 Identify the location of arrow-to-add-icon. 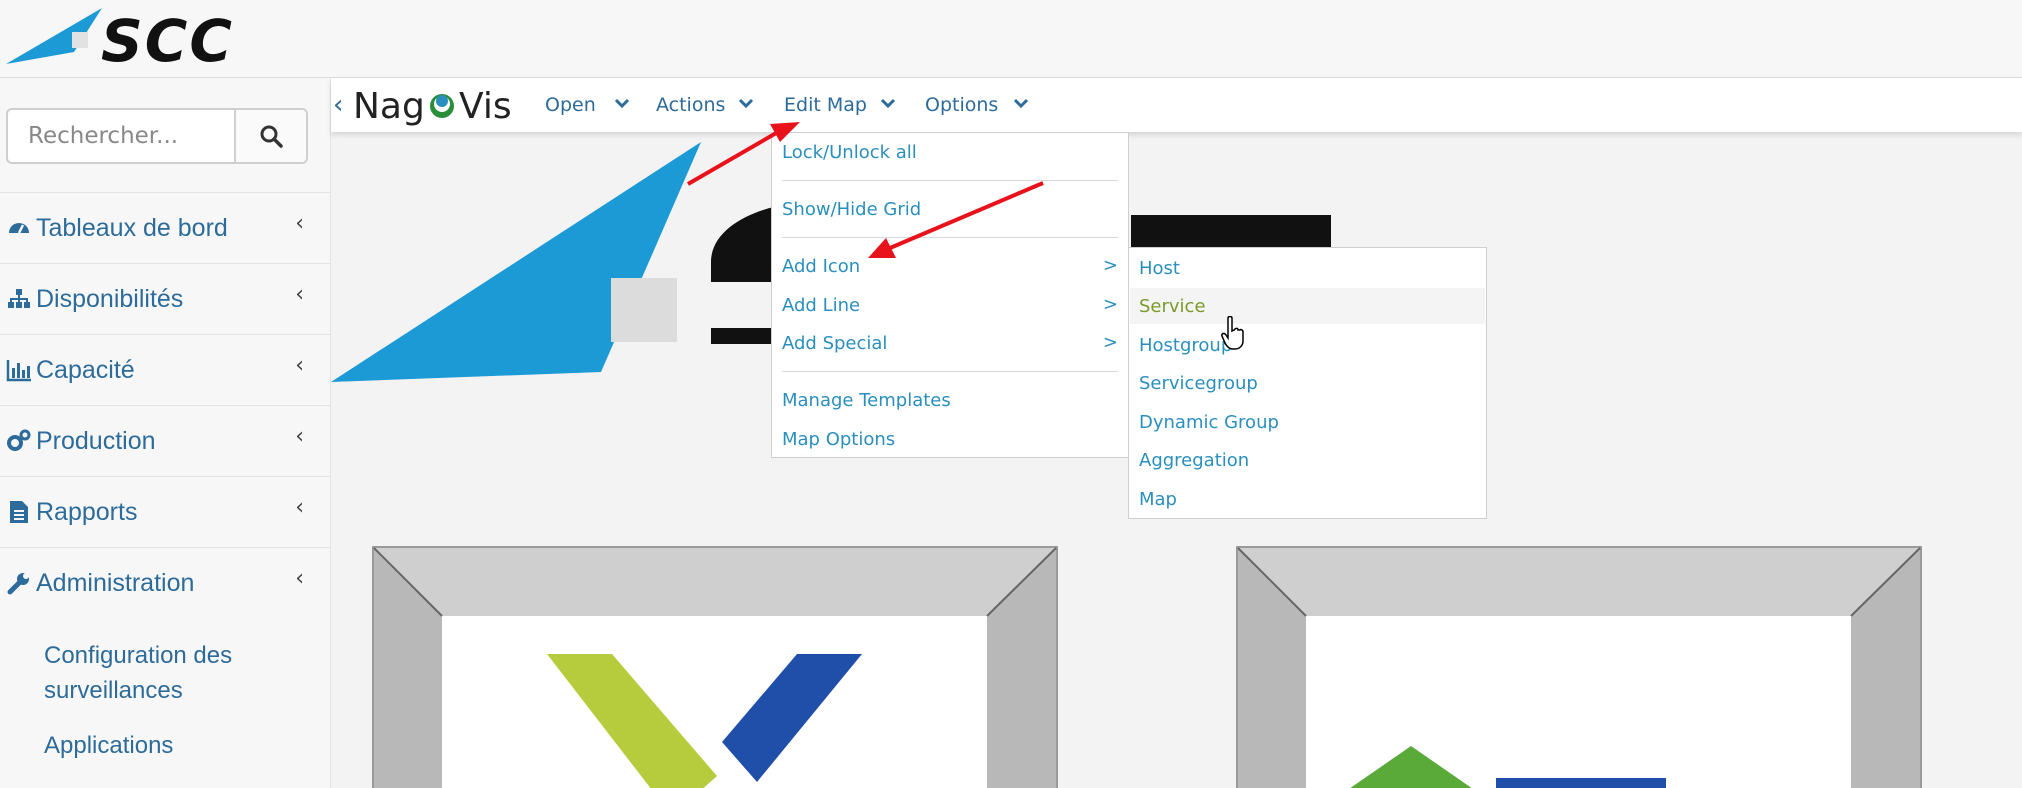
(956, 219).